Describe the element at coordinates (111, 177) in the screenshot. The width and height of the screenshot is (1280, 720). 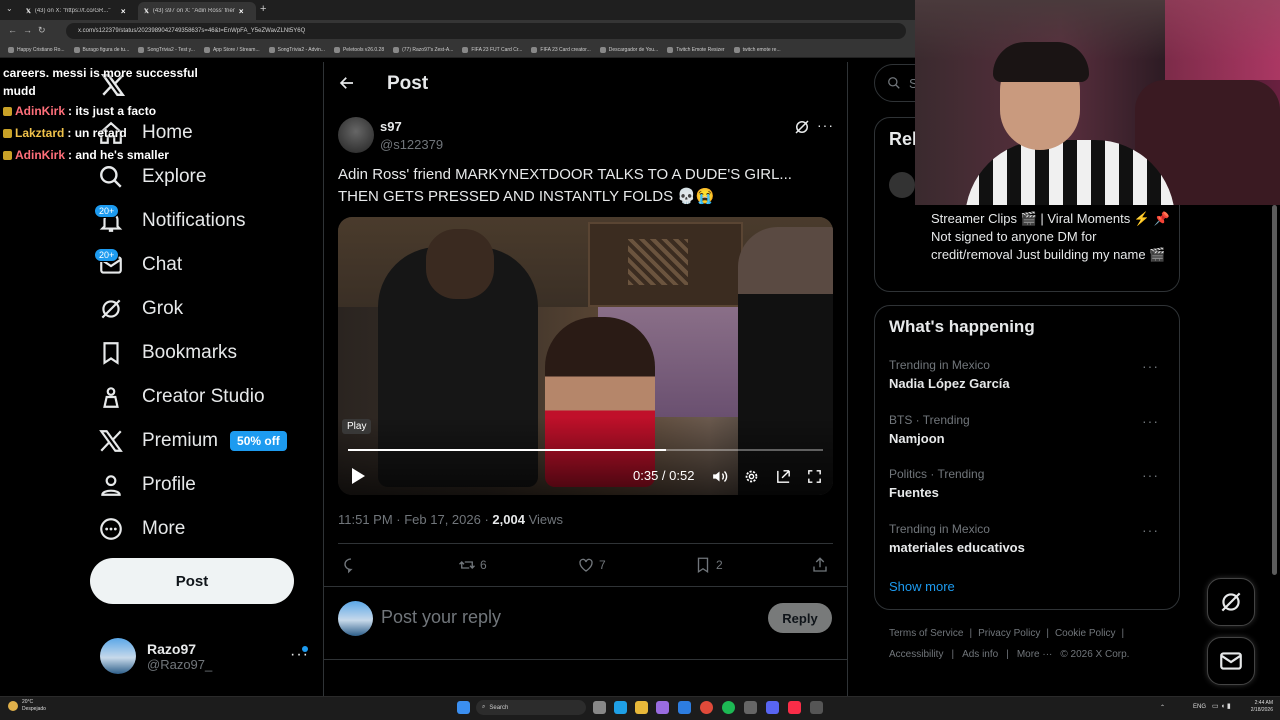
I see `search-icon` at that location.